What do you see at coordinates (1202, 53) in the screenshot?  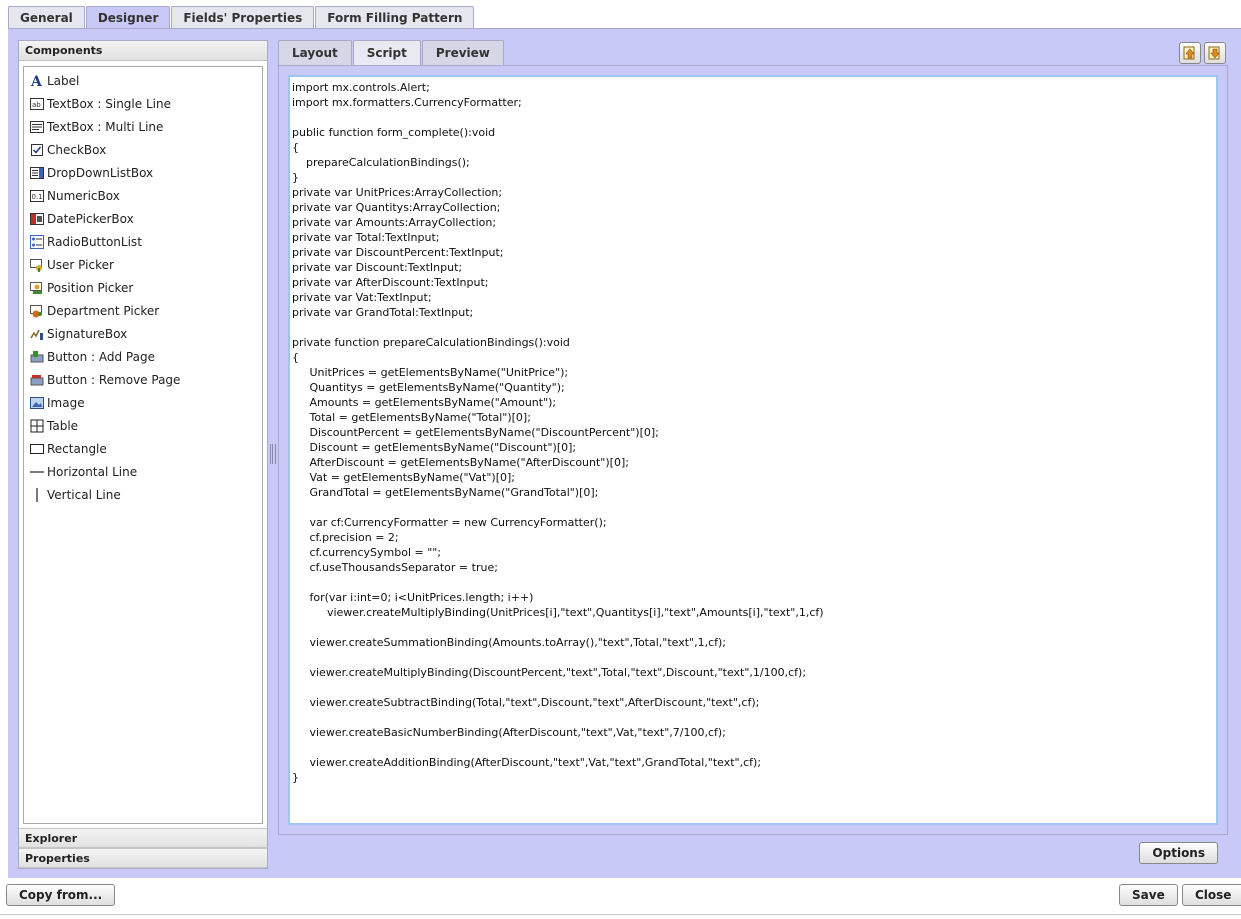 I see `editor-icon-buttons` at bounding box center [1202, 53].